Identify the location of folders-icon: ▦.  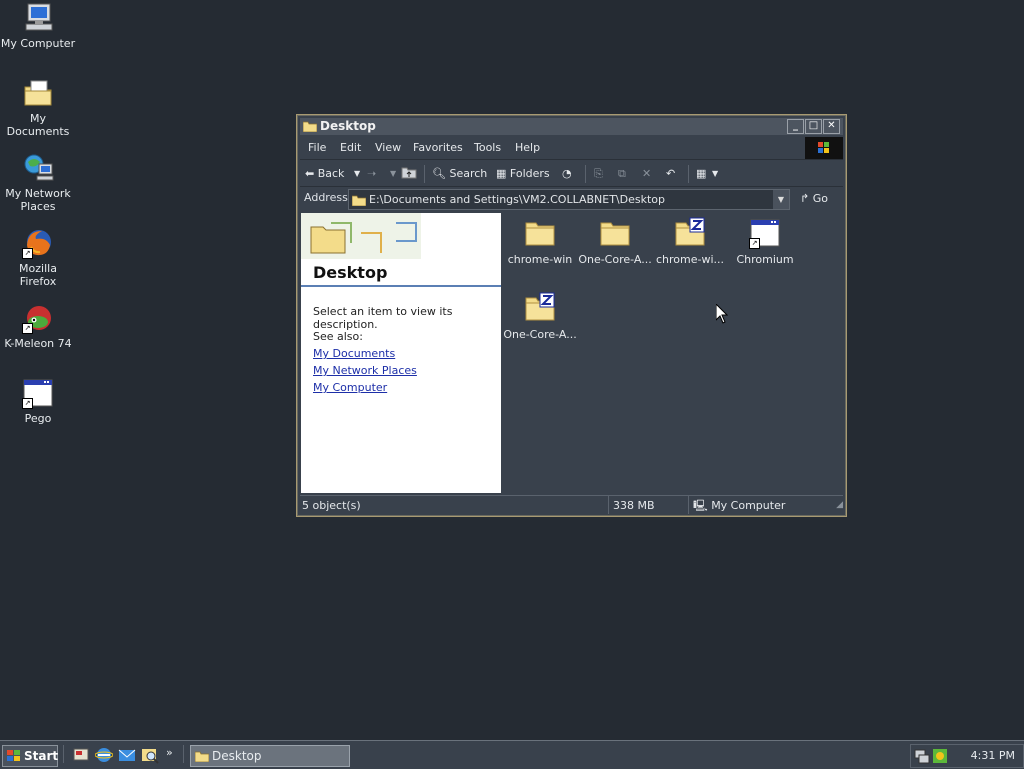
(501, 173).